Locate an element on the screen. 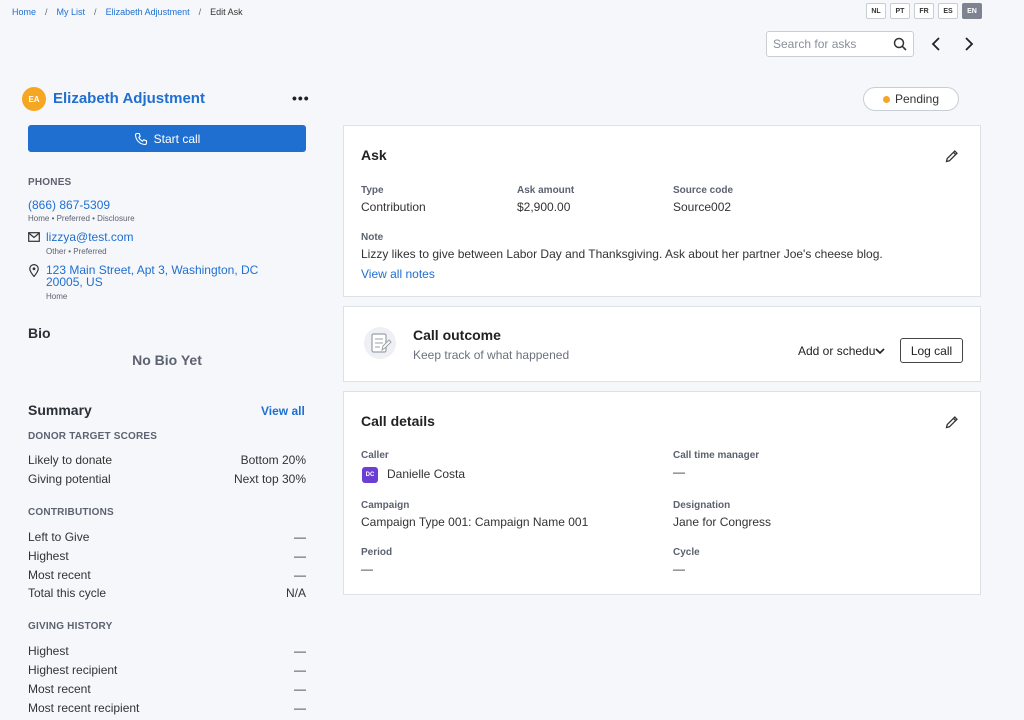 Image resolution: width=1024 pixels, height=720 pixels. summary-row: Total this cycle N/A is located at coordinates (167, 593).